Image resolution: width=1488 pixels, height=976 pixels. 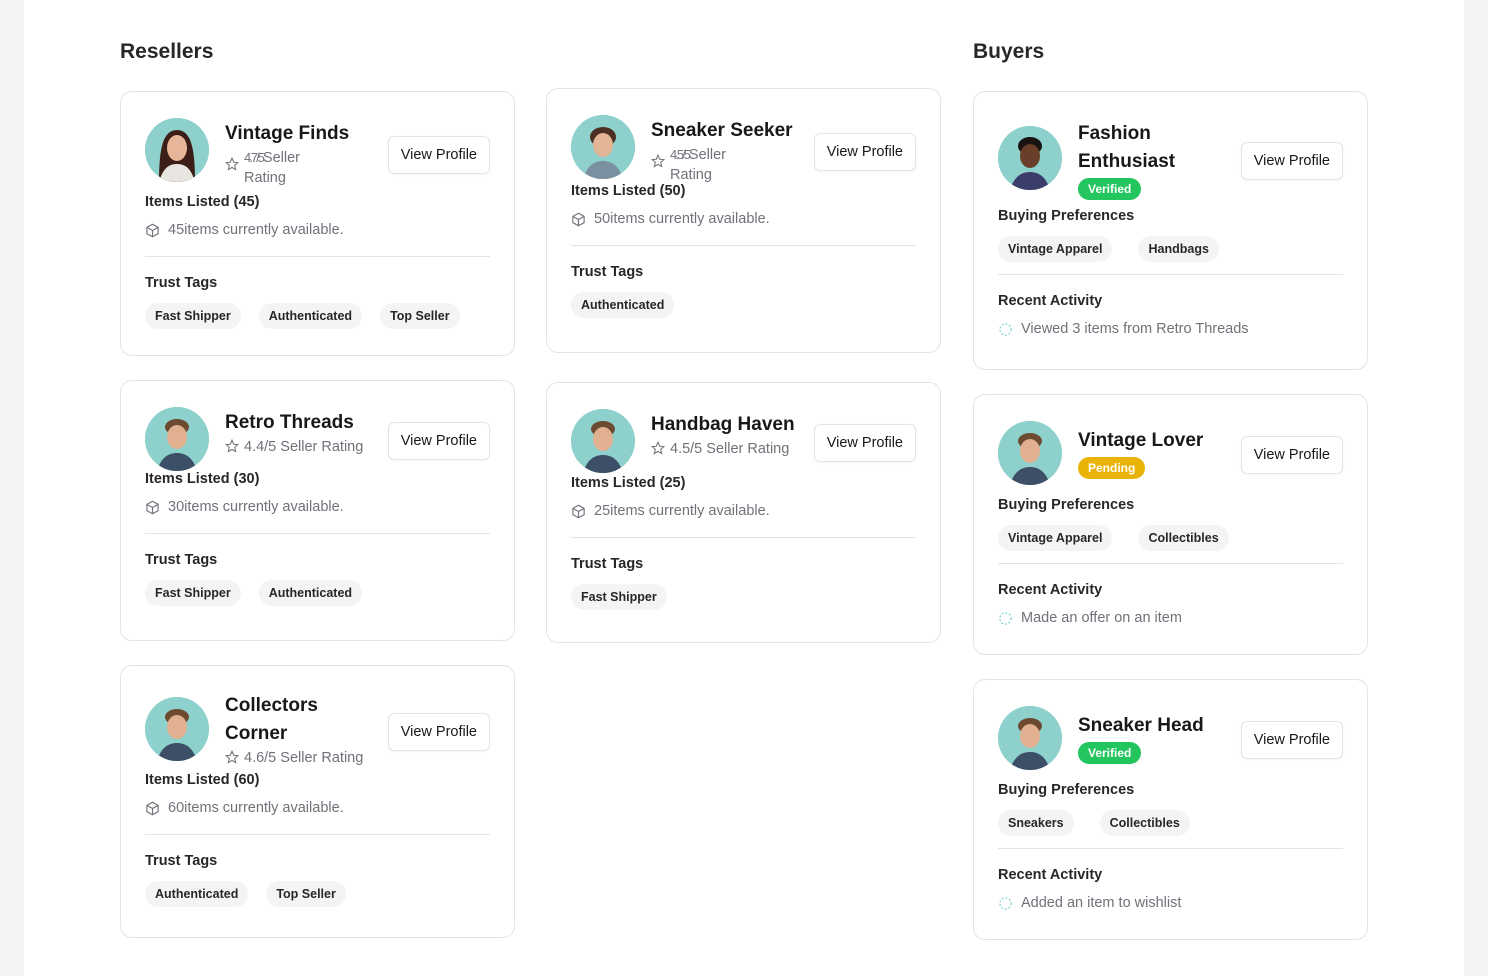 I want to click on items-available: 25items currently available., so click(x=743, y=511).